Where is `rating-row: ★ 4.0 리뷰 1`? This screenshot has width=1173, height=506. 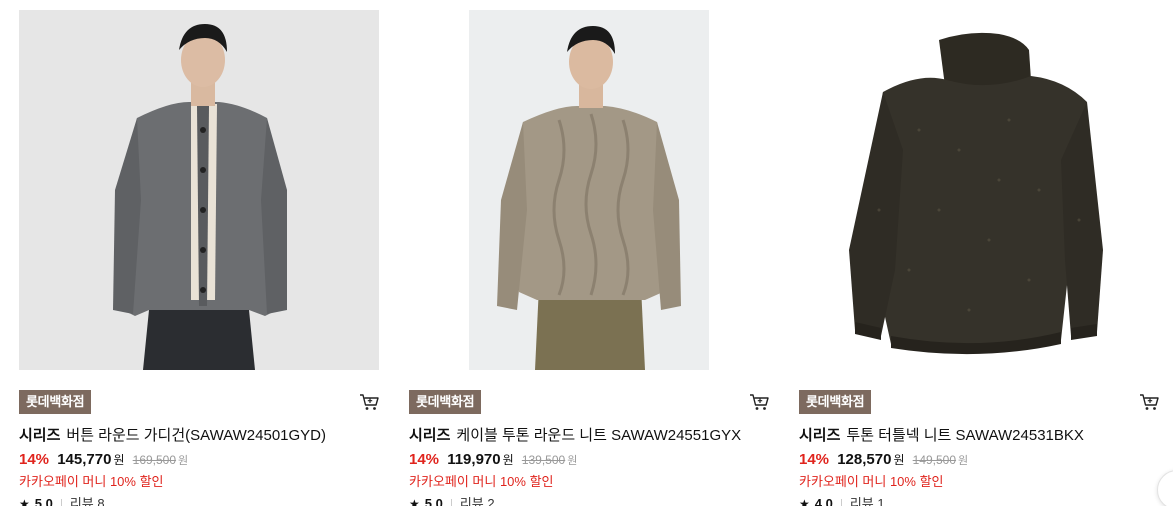 rating-row: ★ 4.0 리뷰 1 is located at coordinates (979, 500).